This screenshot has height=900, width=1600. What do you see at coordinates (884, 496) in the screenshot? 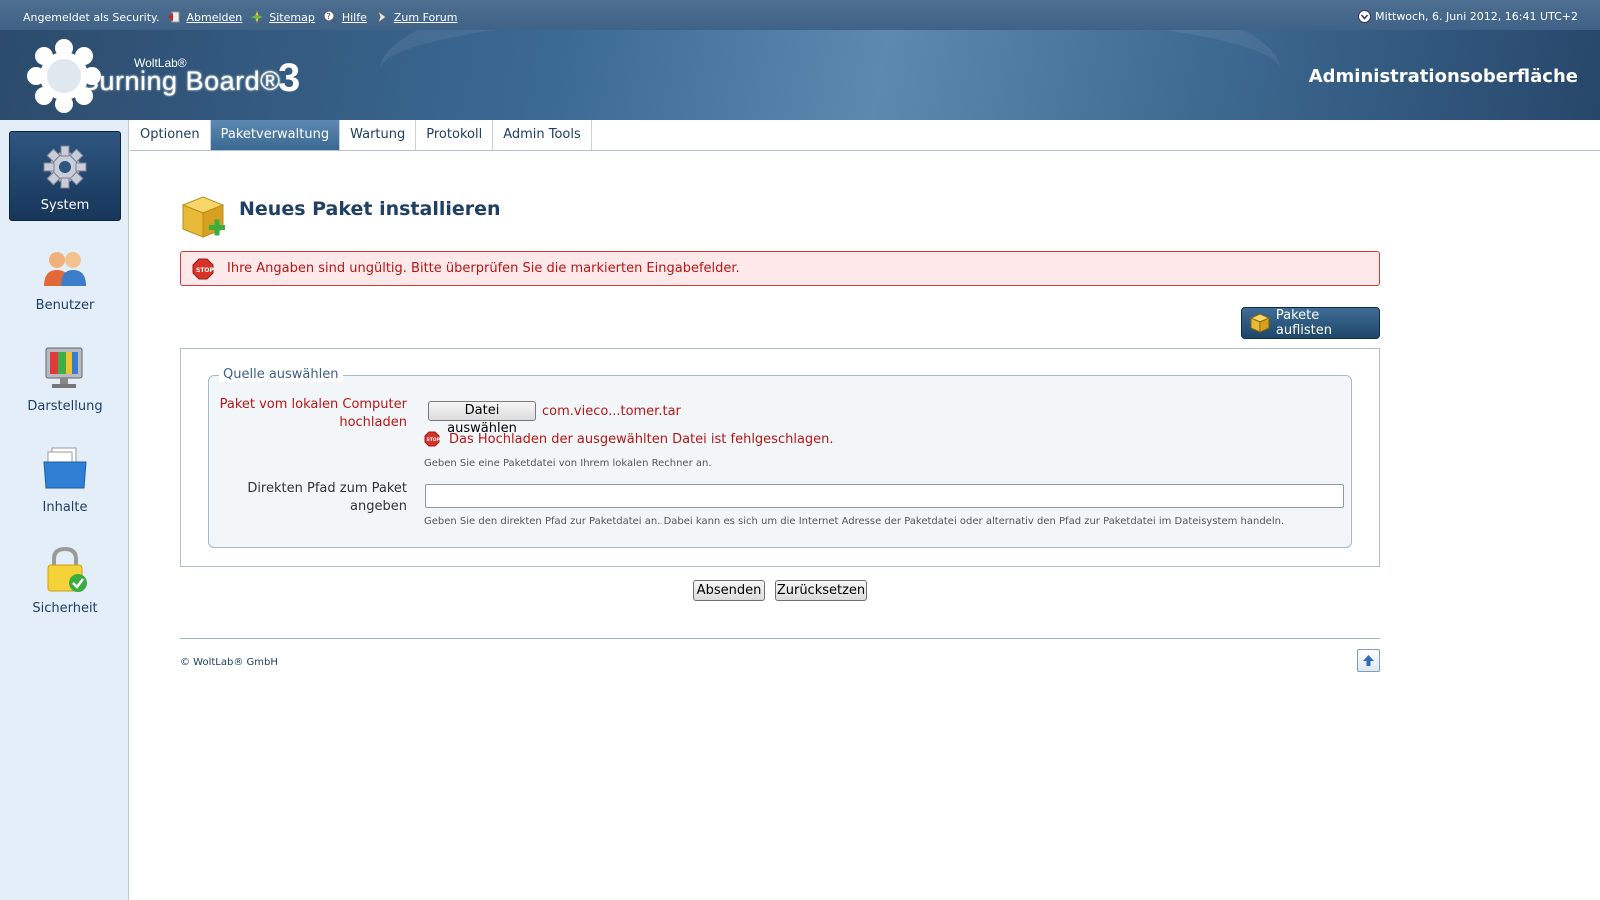
I see `package-path-input` at bounding box center [884, 496].